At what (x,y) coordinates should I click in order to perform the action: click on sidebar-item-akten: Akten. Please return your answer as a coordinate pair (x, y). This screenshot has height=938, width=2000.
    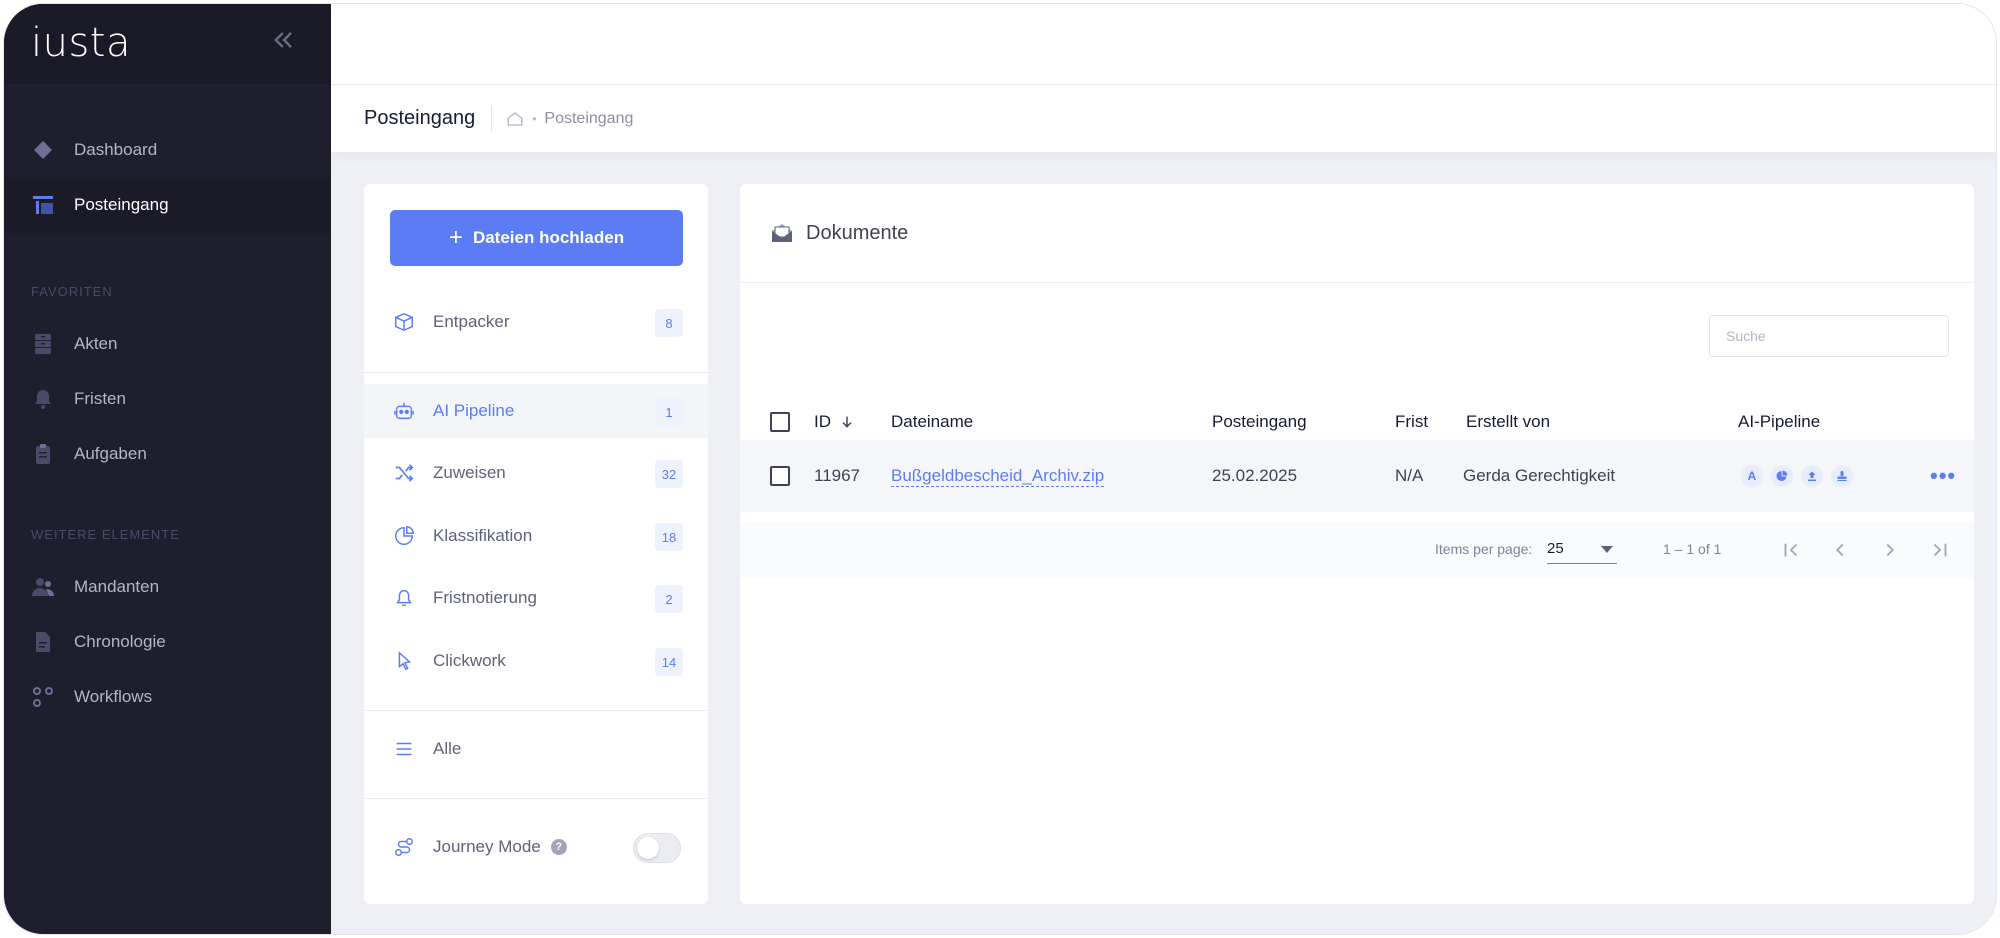
    Looking at the image, I should click on (167, 344).